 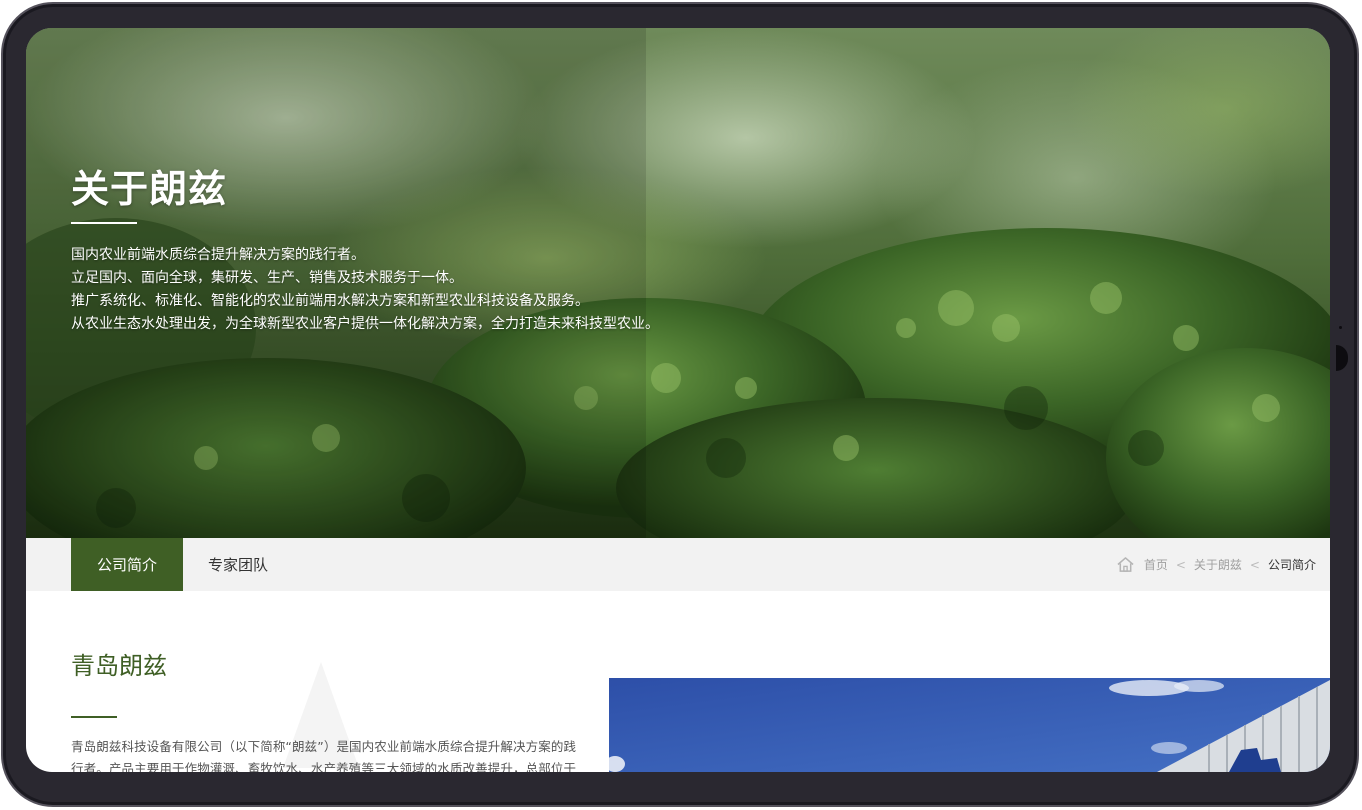 What do you see at coordinates (267, 278) in the screenshot?
I see `hero-line: 立足国内、面向全球，集研发、生产、销售及技术服务于一体。` at bounding box center [267, 278].